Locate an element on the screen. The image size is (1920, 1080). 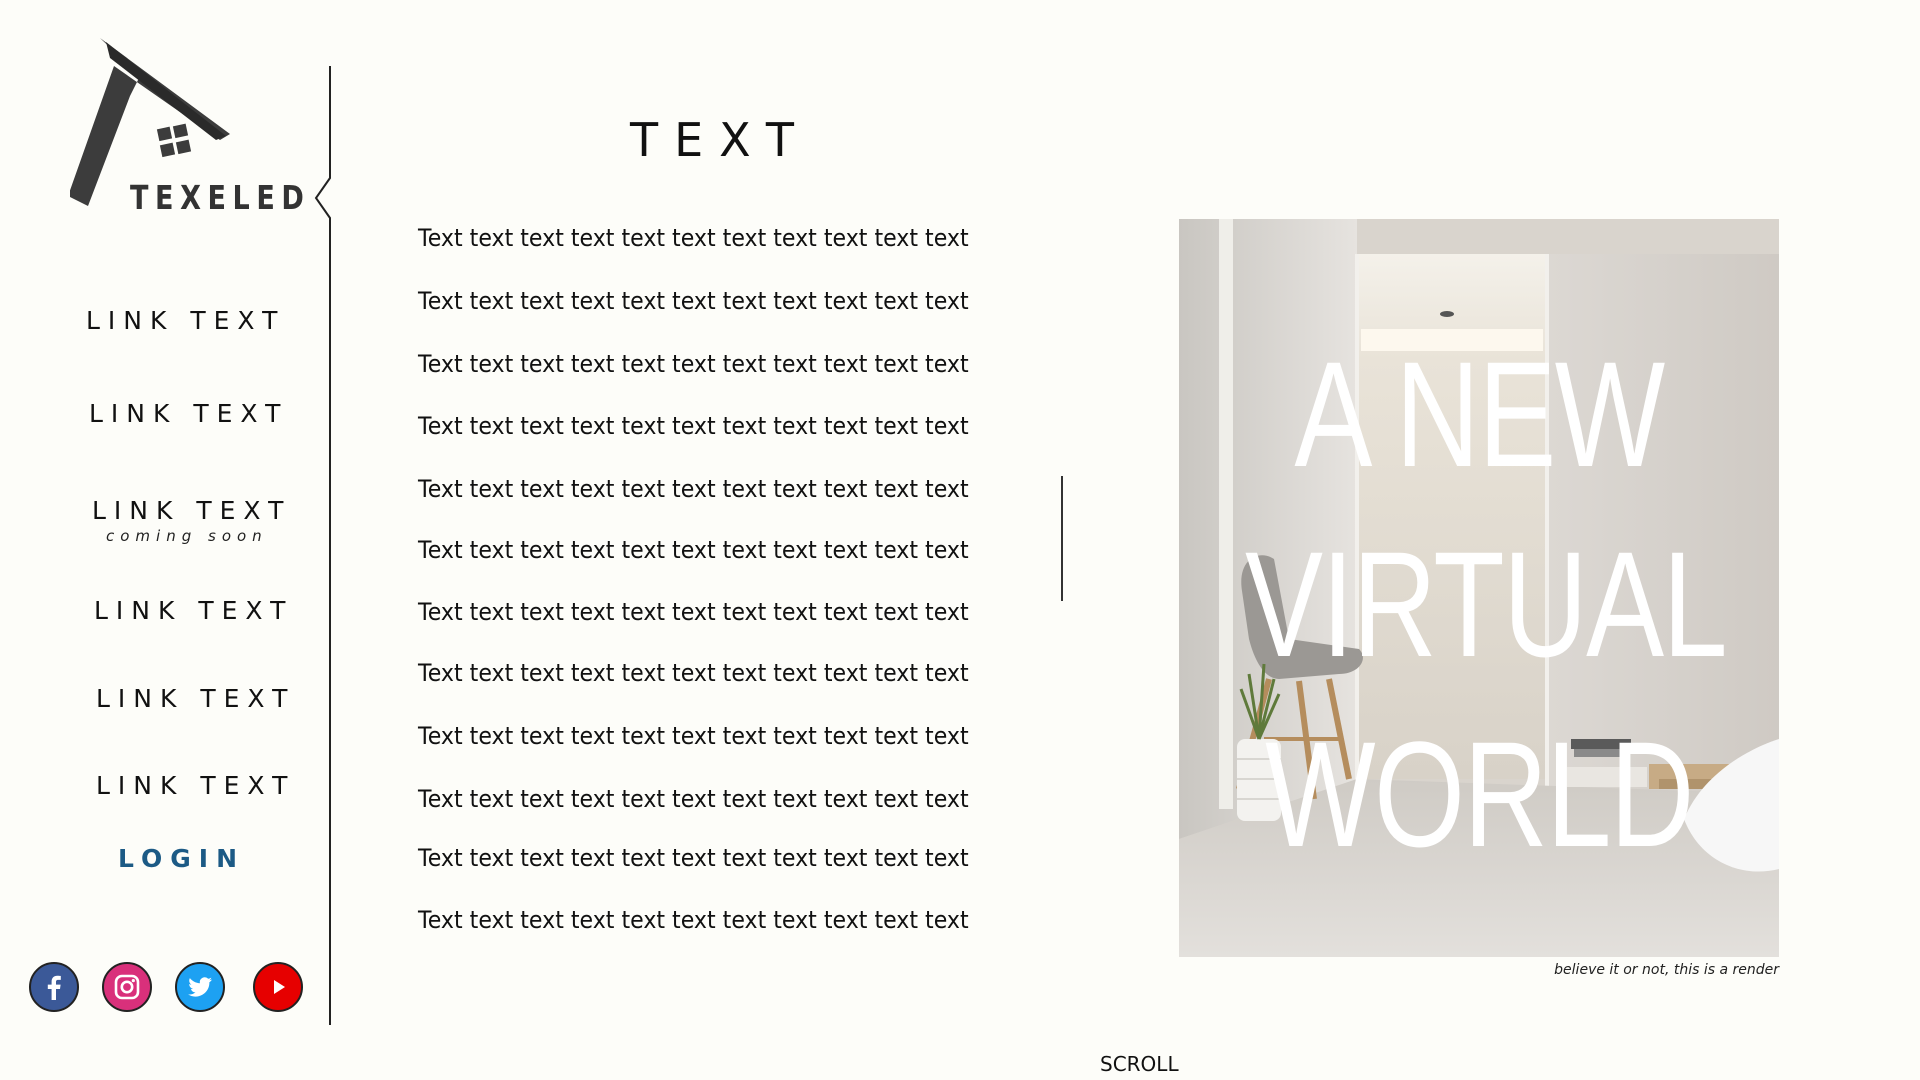
nav-link-1: LINK TEXT is located at coordinates (185, 320).